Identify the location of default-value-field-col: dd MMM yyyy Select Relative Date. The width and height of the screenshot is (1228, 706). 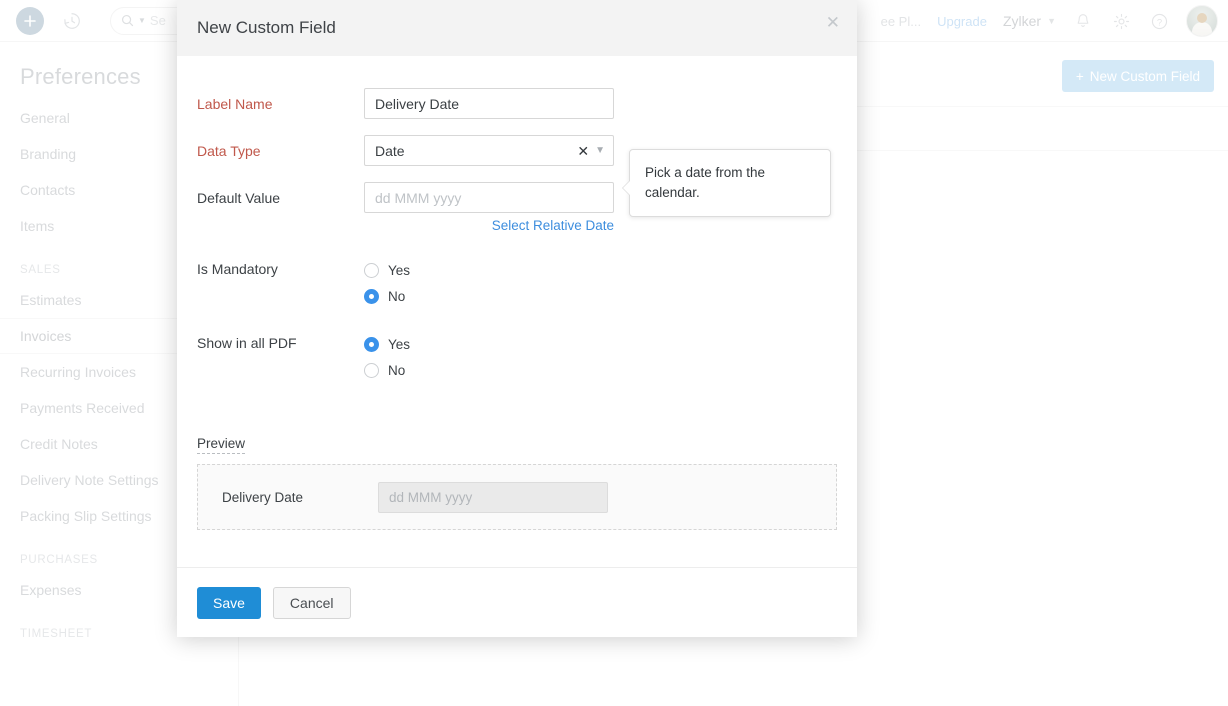
(489, 207).